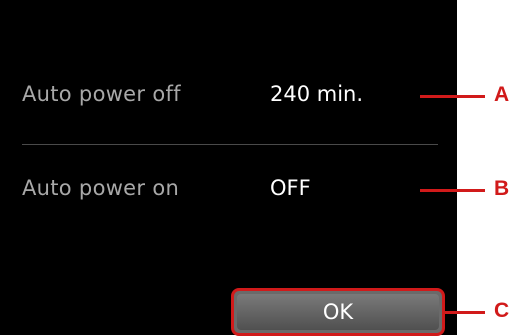 This screenshot has height=336, width=517. I want to click on auto-power-off-label: Auto power off, so click(101, 94).